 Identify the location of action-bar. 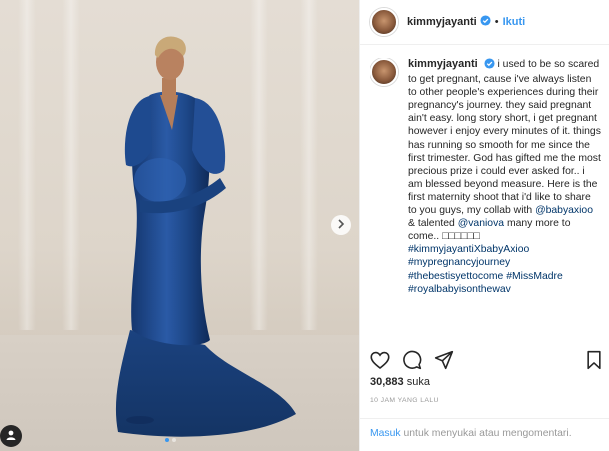
(486, 360).